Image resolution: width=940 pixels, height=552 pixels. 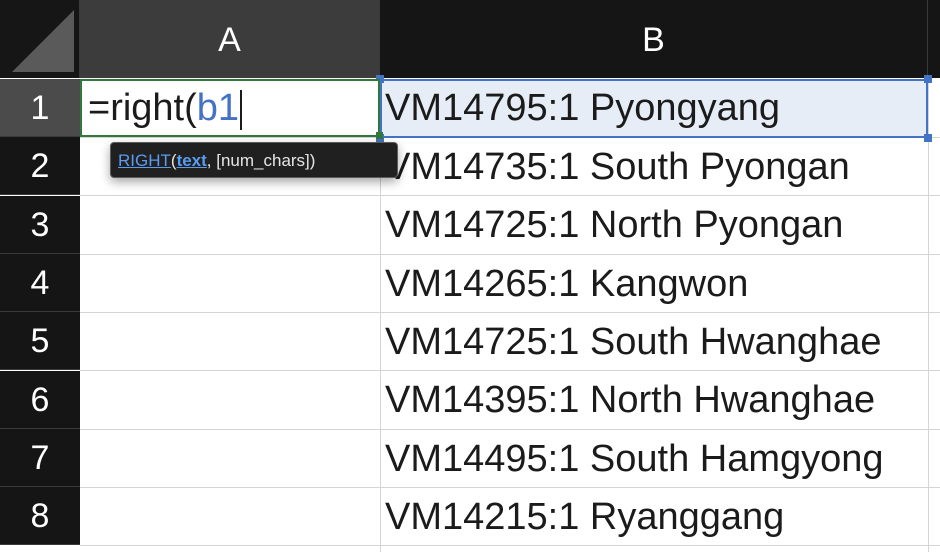 What do you see at coordinates (584, 517) in the screenshot?
I see `cell-b8: VM14215:1 Ryanggang` at bounding box center [584, 517].